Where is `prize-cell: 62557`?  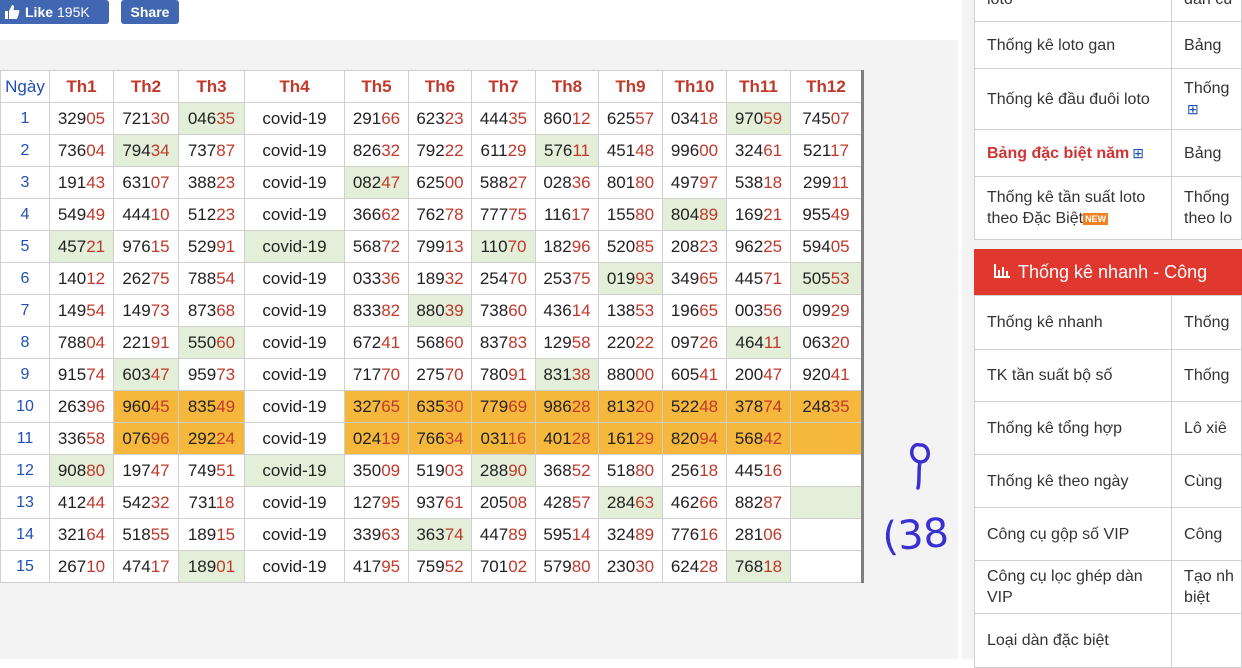 prize-cell: 62557 is located at coordinates (630, 118).